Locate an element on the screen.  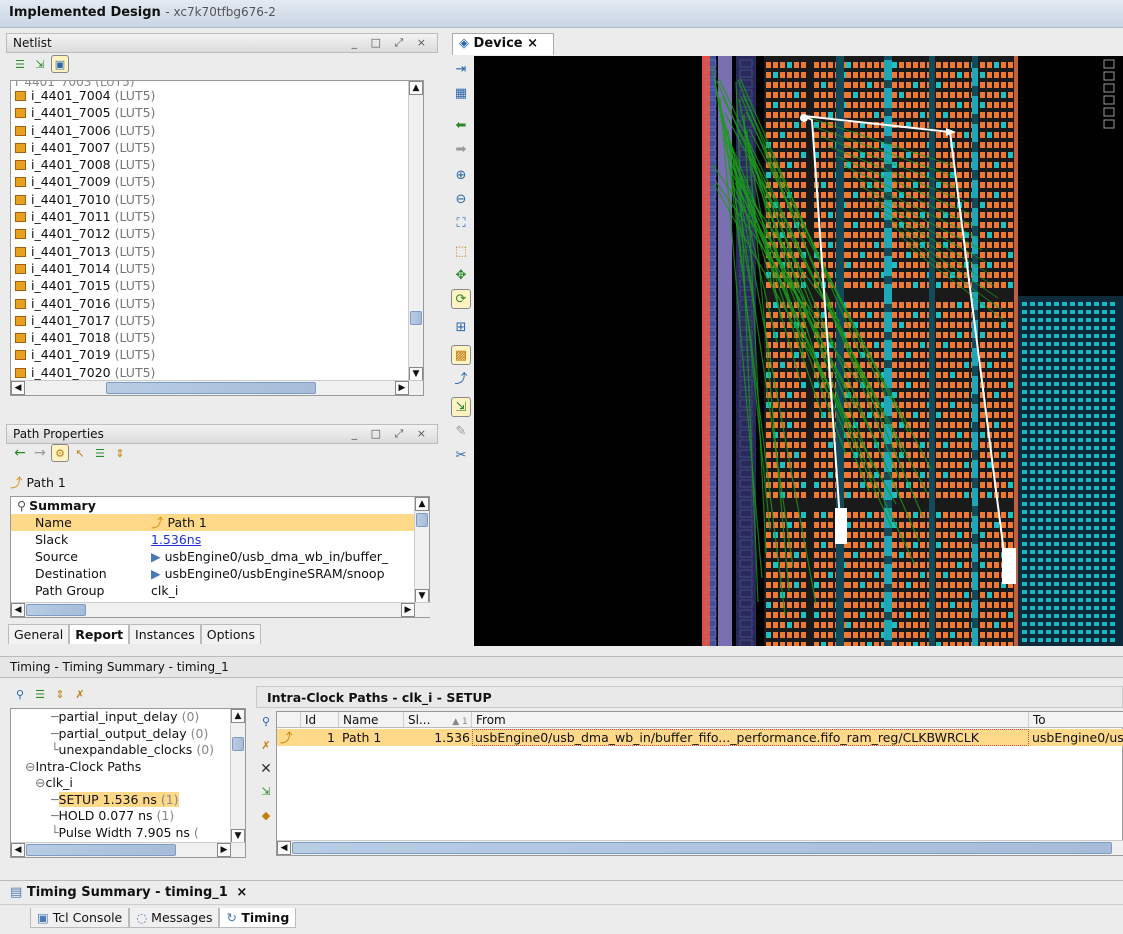
grid-icon: ▦ is located at coordinates (461, 93).